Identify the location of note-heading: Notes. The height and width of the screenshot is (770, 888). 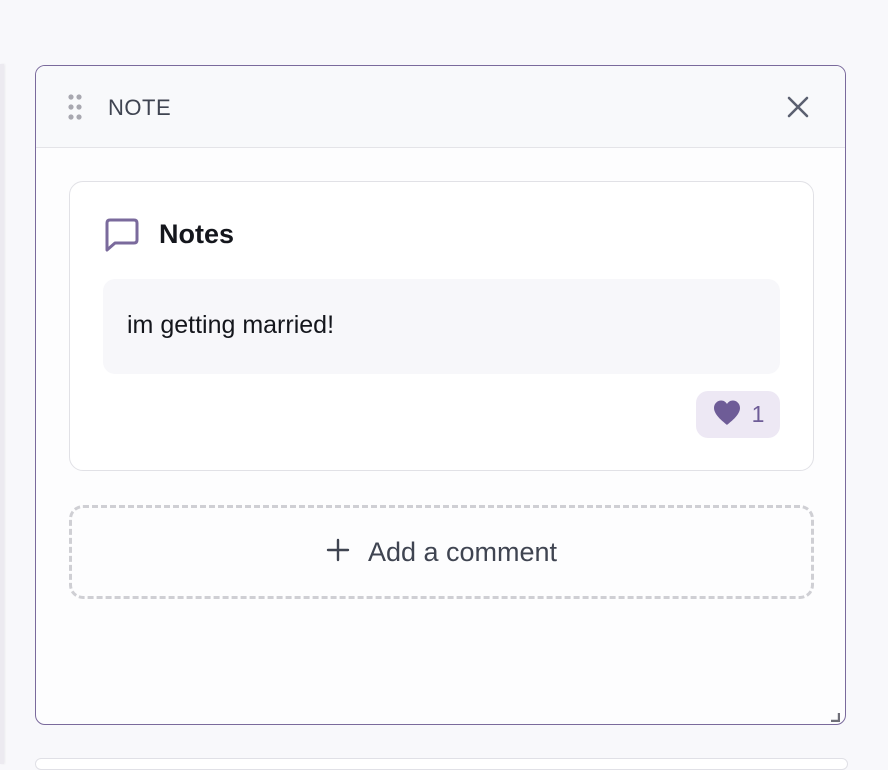
(197, 234).